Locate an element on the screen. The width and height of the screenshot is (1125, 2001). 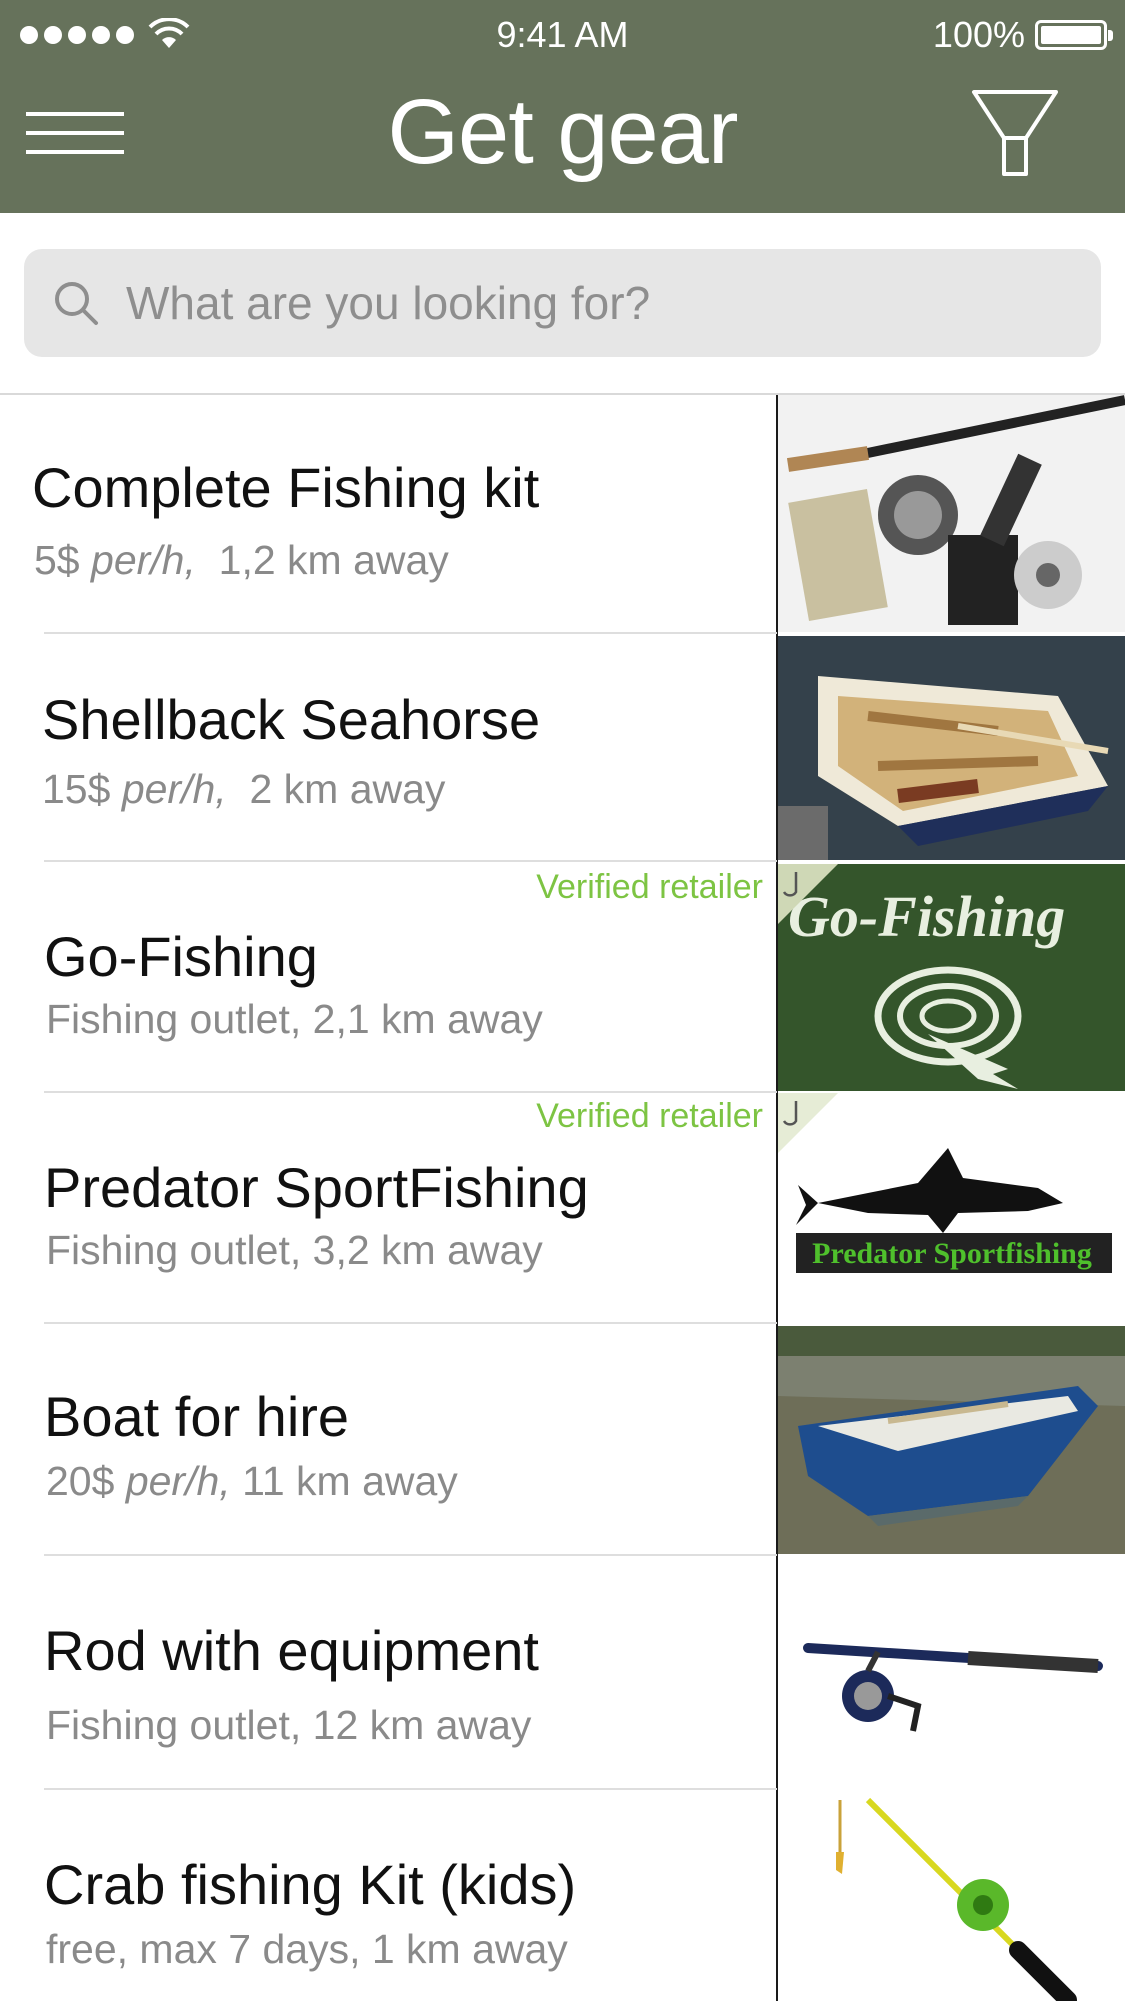
fishing-rod-image is located at coordinates (951, 1672).